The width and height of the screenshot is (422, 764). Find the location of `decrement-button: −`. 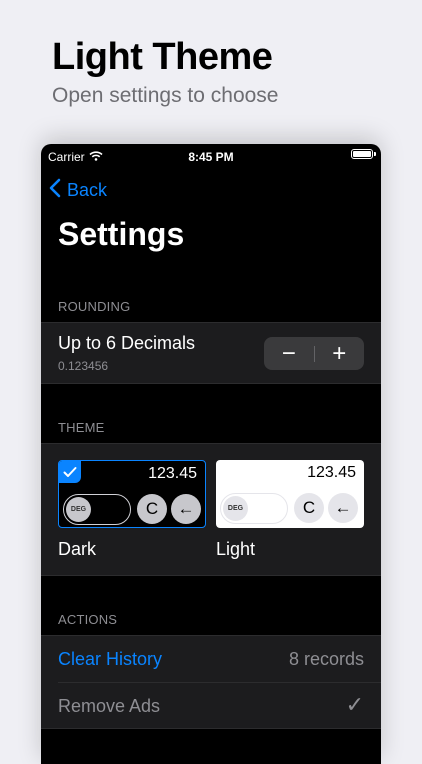

decrement-button: − is located at coordinates (289, 353).